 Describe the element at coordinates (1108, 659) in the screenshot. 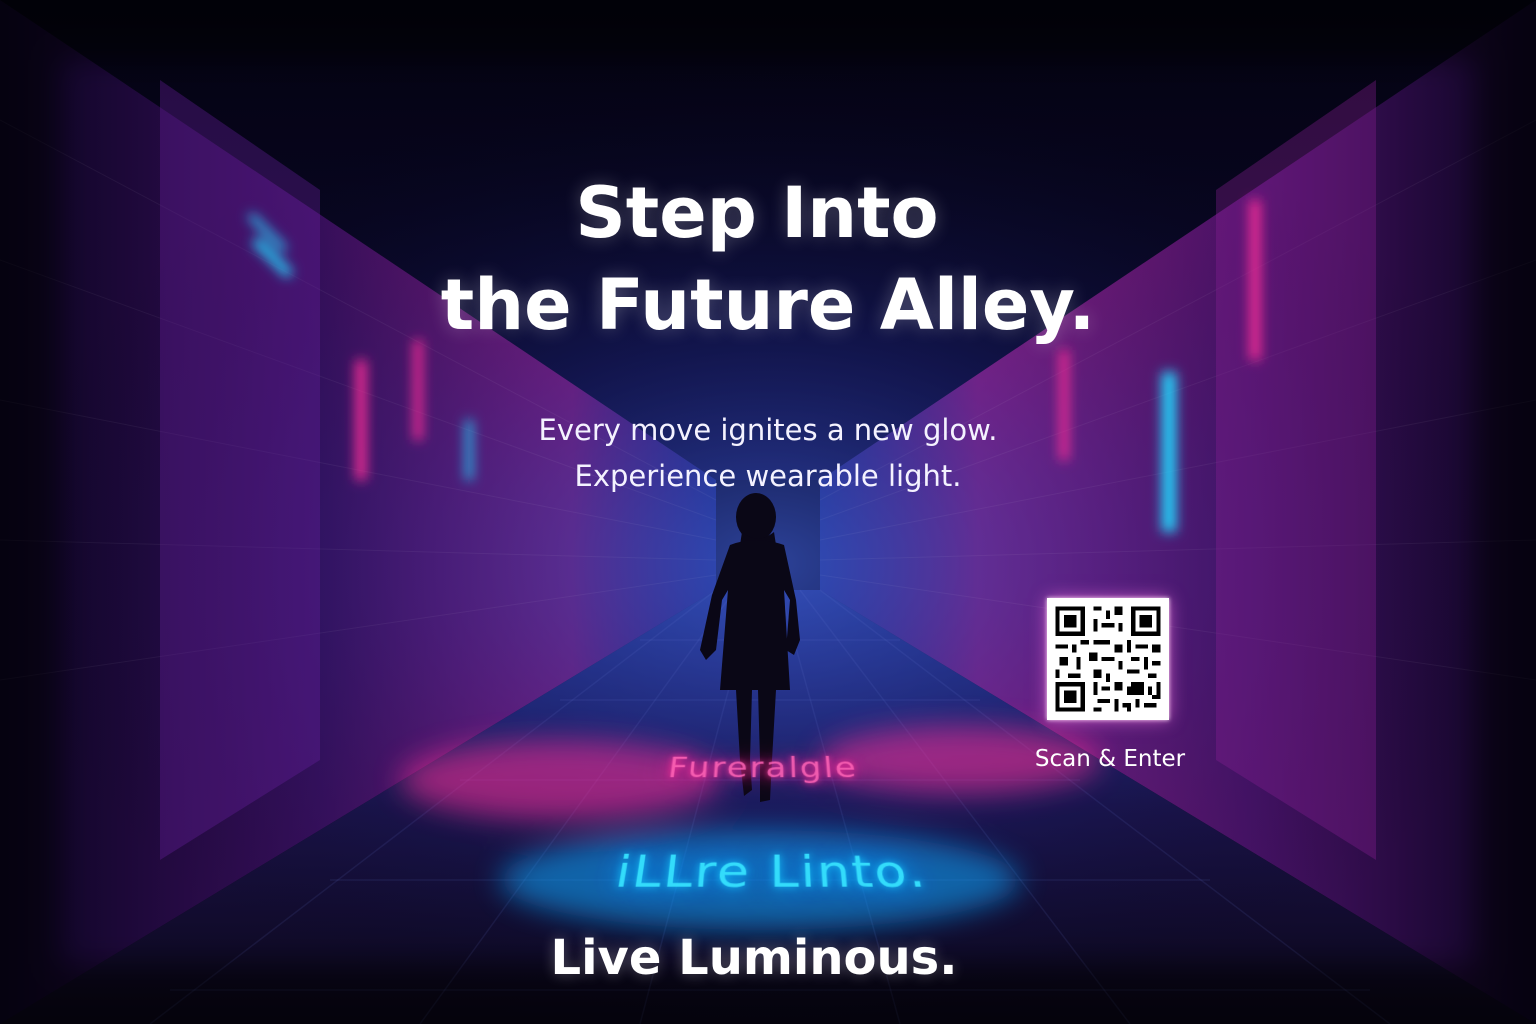

I see `qr-code-icon` at that location.